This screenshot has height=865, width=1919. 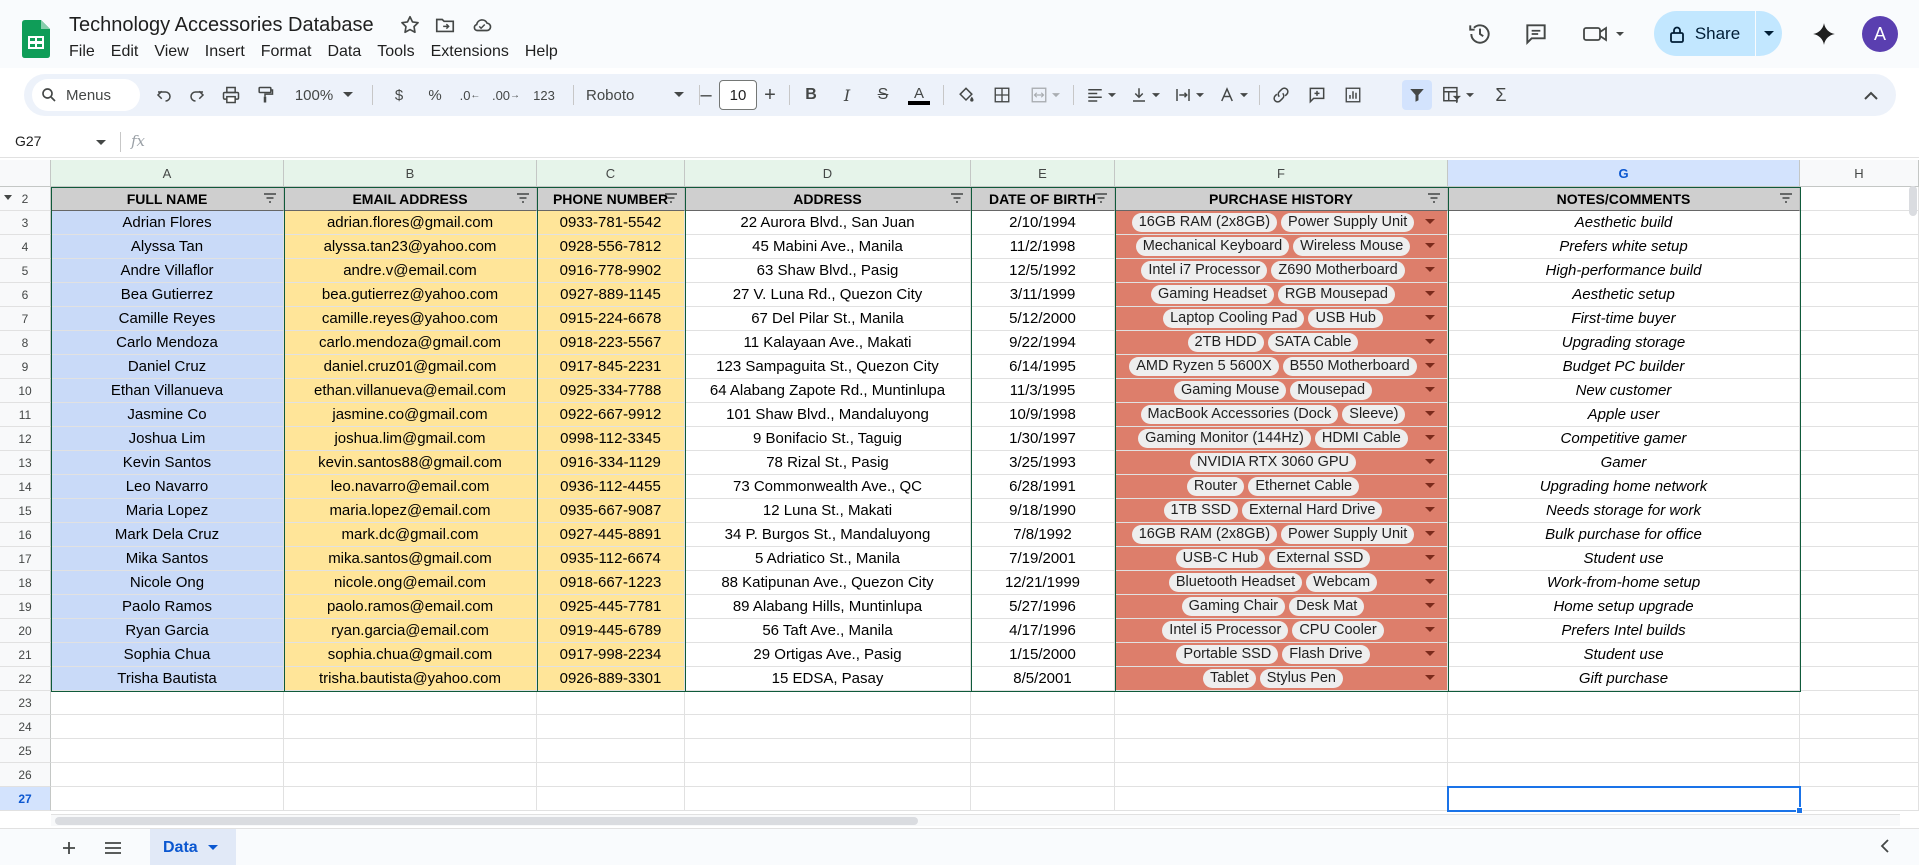 I want to click on cell-email: ryan.garcia@email.com, so click(x=410, y=631).